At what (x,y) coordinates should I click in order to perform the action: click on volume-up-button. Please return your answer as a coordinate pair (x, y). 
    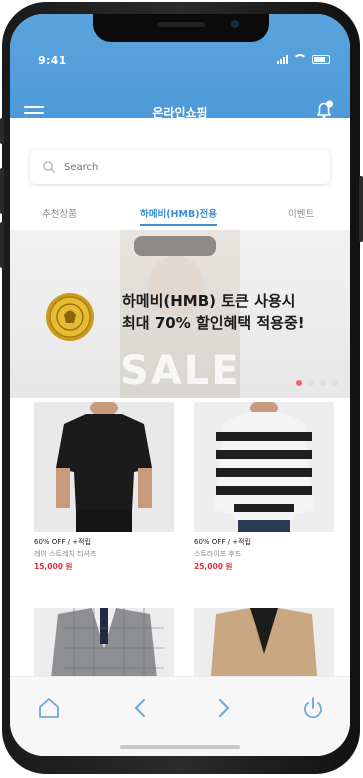
    Looking at the image, I should click on (2, 191).